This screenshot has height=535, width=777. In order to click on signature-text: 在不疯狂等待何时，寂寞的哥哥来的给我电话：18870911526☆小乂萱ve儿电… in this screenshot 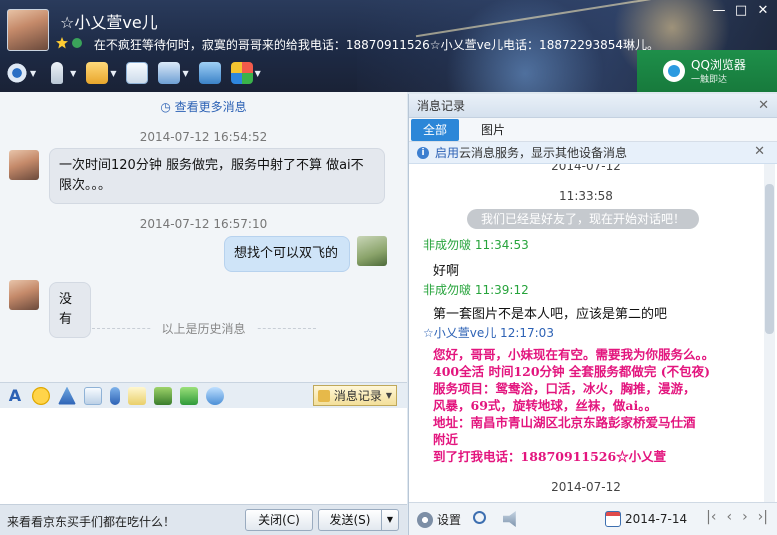, I will do `click(376, 45)`.